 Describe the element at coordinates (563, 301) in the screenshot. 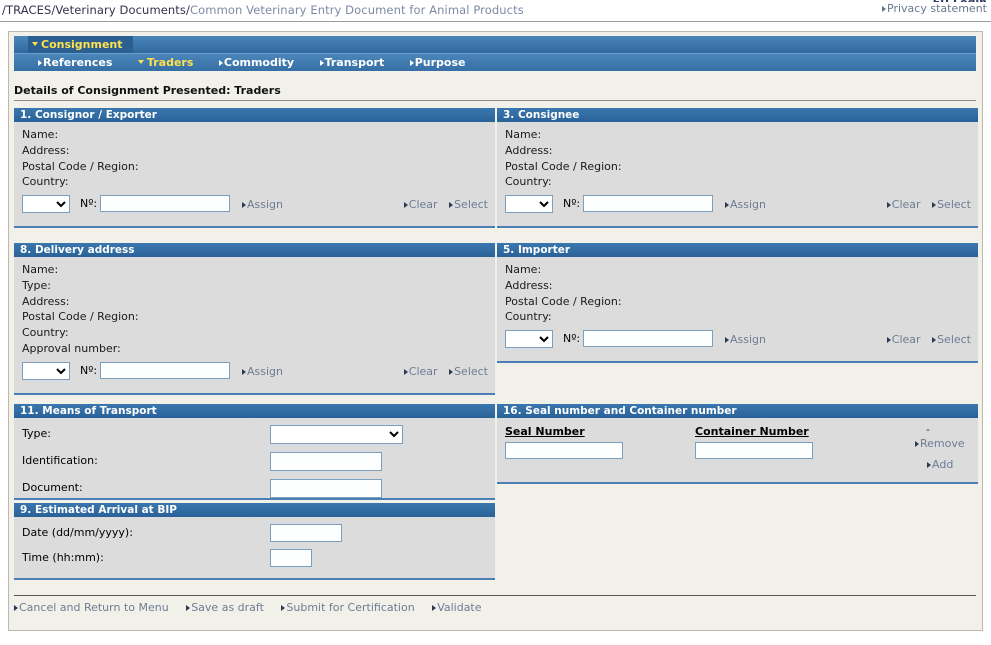

I see `importer-postal-region-label: Postal Code / Region:` at that location.